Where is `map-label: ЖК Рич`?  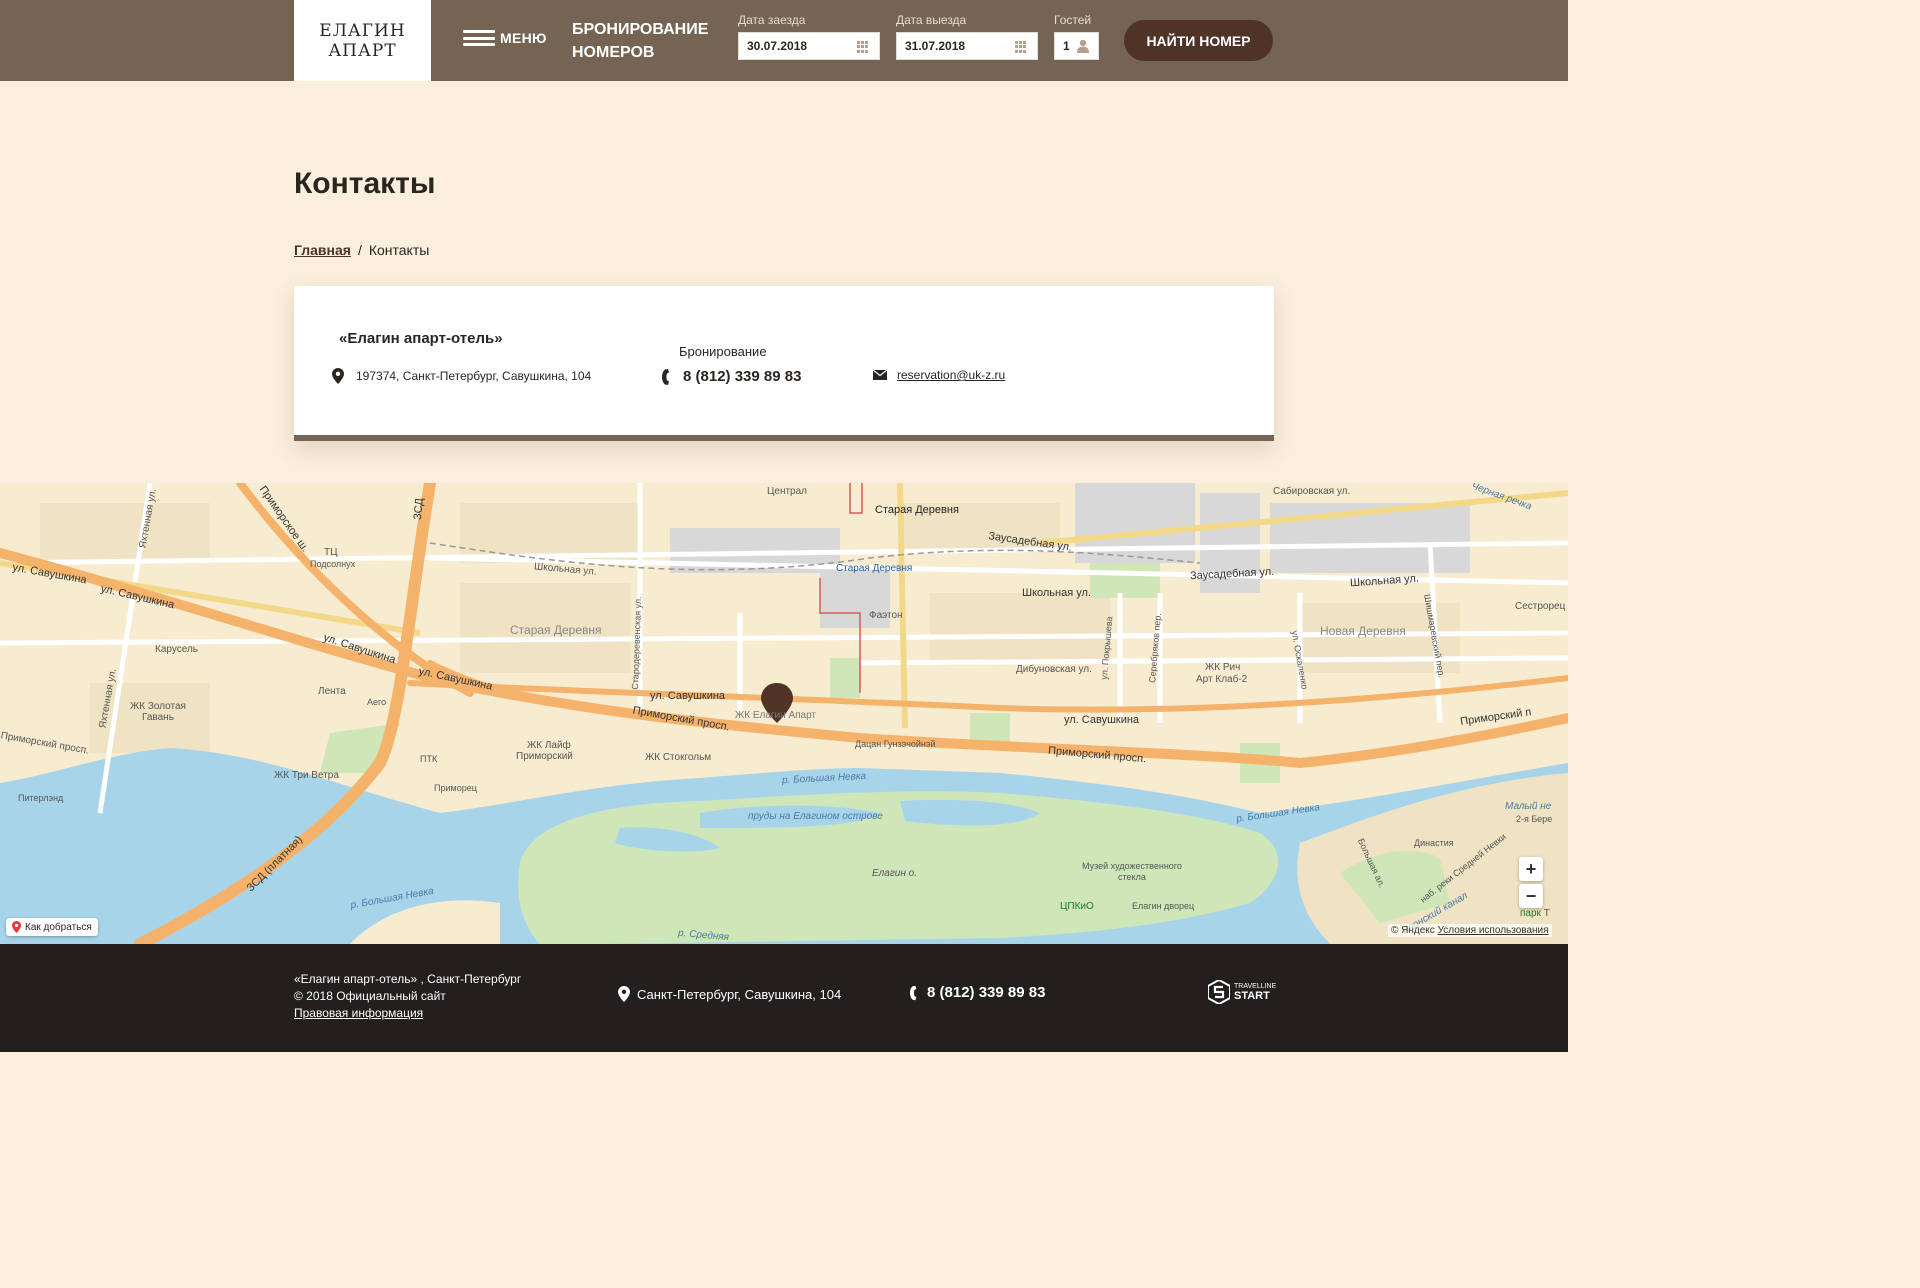 map-label: ЖК Рич is located at coordinates (1223, 667).